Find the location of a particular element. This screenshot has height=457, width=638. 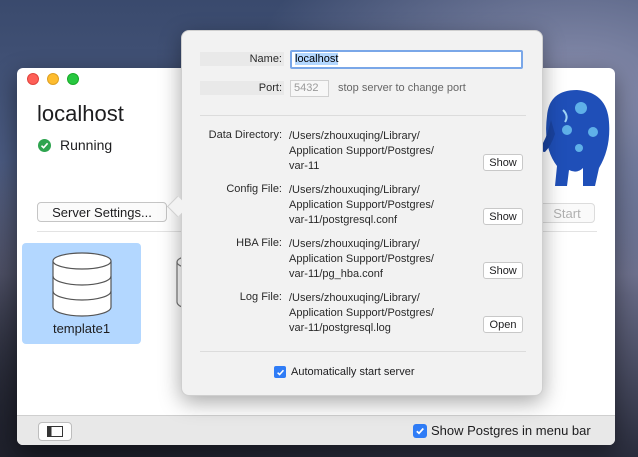

close-icon is located at coordinates (33, 79).